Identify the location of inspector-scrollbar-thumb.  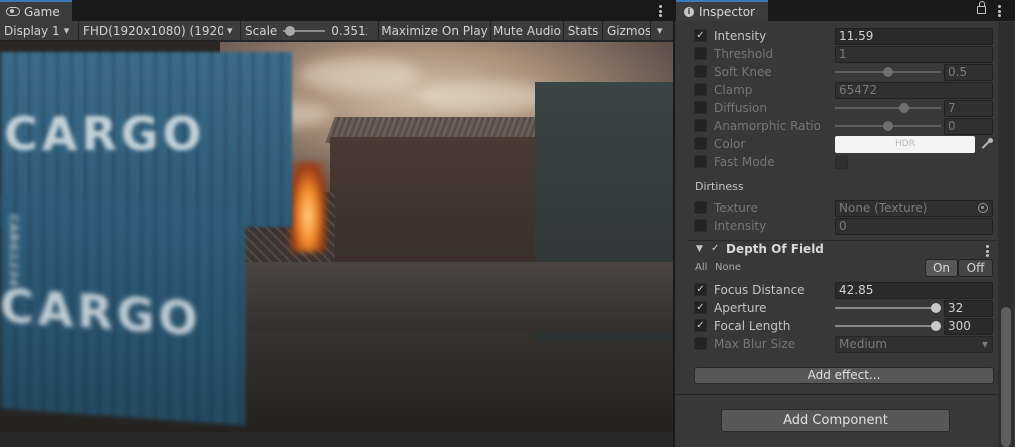
(1006, 377).